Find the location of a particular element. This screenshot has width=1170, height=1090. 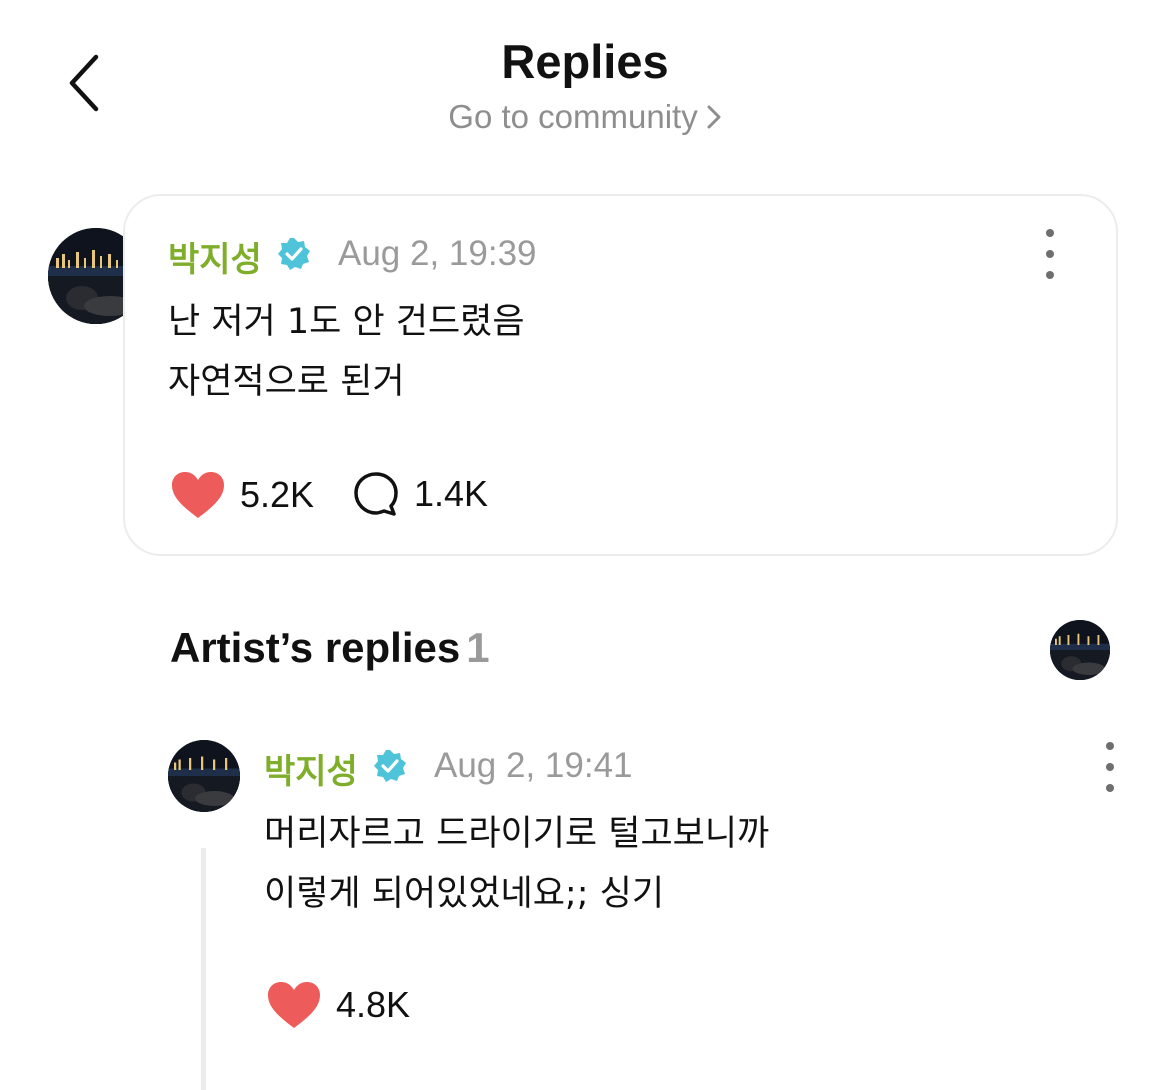

go-to-community-link: Go to community is located at coordinates (585, 117).